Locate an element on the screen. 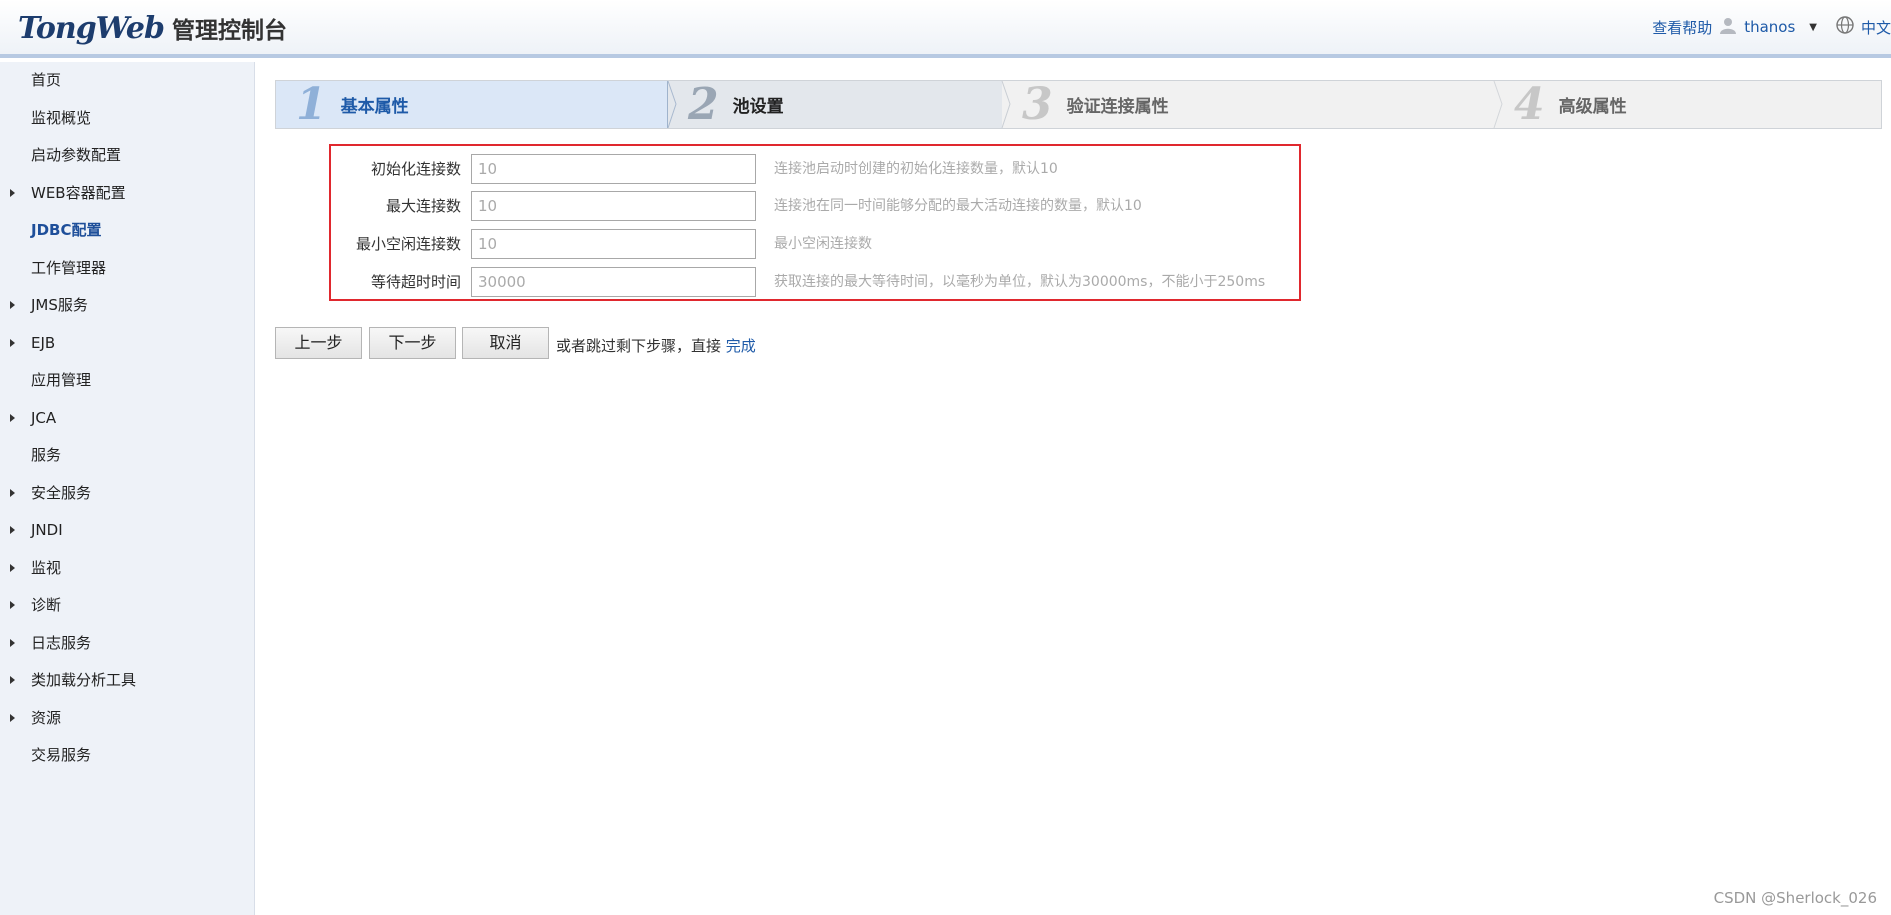  max-connections-input is located at coordinates (613, 206).